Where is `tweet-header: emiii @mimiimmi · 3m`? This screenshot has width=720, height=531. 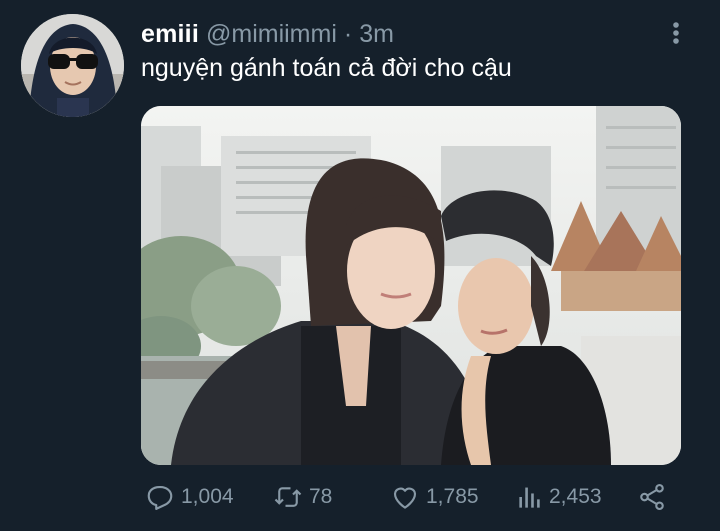
tweet-header: emiii @mimiimmi · 3m is located at coordinates (267, 34).